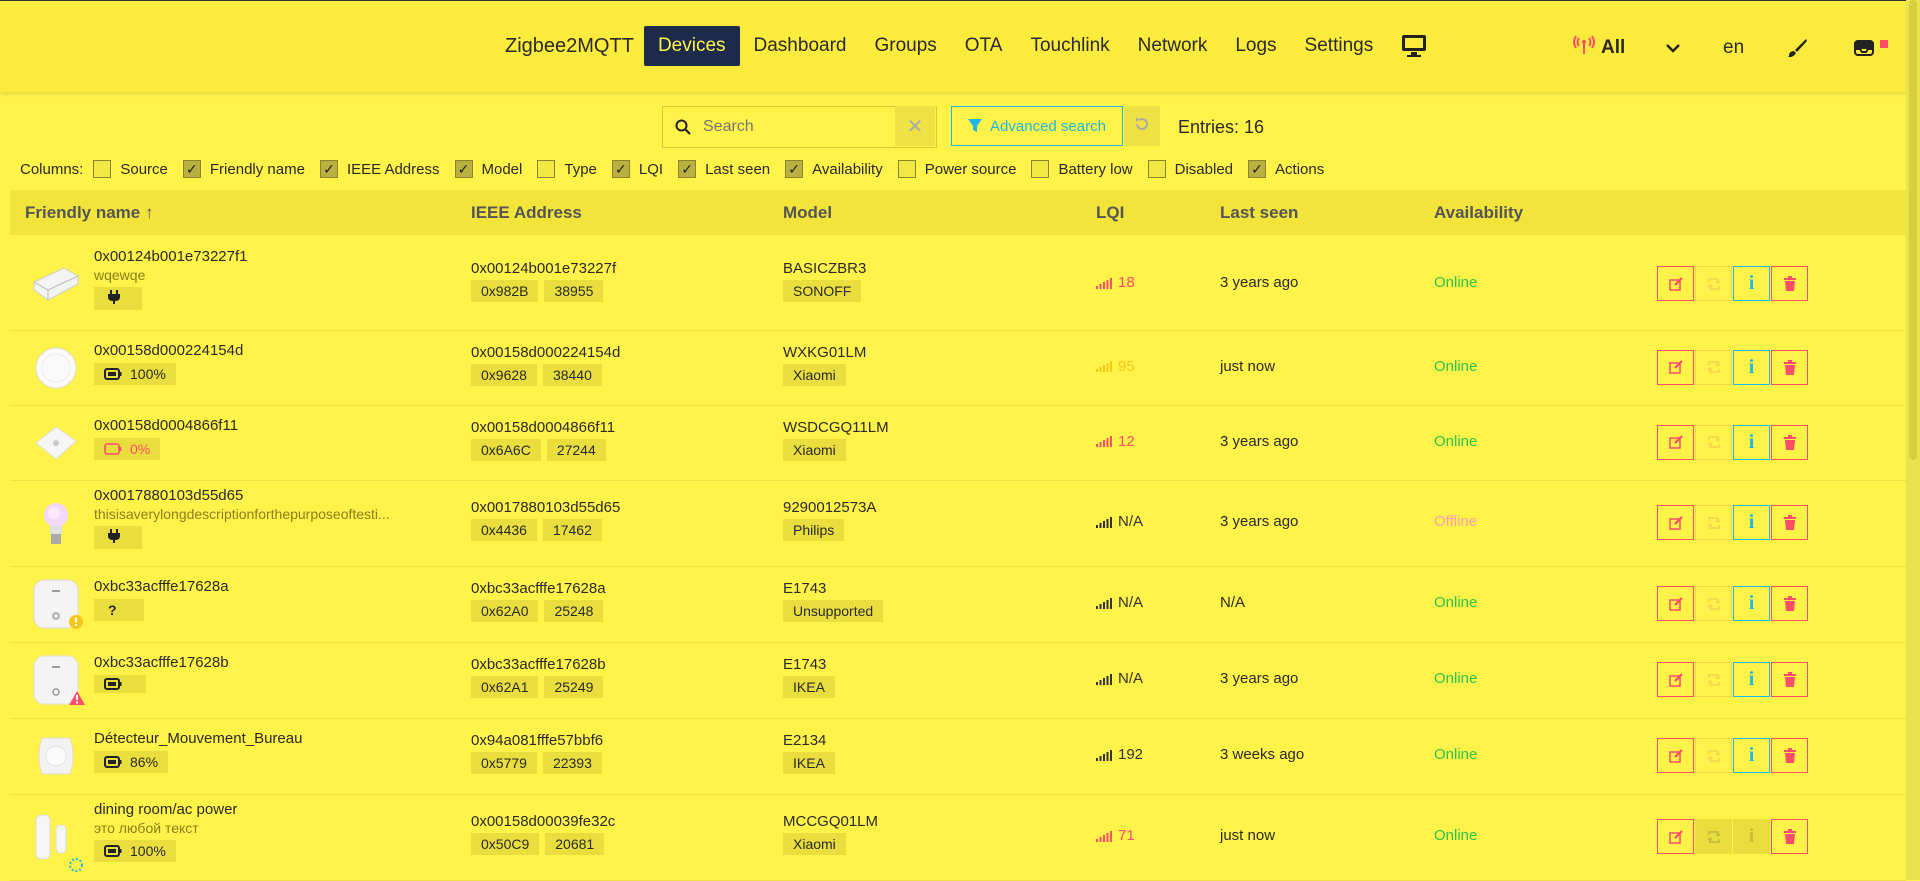  Describe the element at coordinates (807, 213) in the screenshot. I see `th-model: Model` at that location.